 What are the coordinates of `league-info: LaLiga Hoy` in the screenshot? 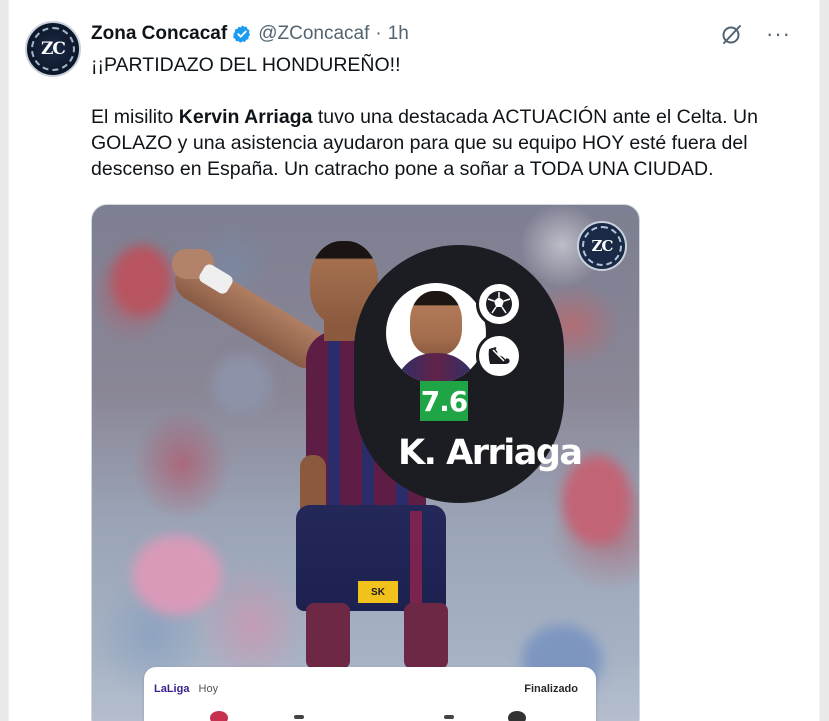 It's located at (186, 689).